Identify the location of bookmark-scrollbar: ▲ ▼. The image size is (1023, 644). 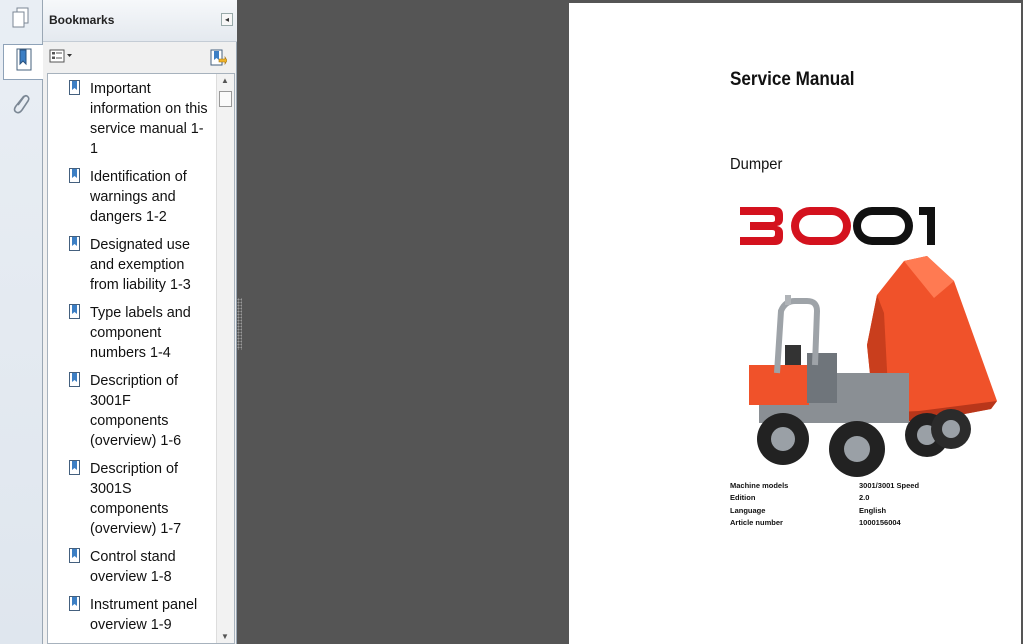
(225, 358).